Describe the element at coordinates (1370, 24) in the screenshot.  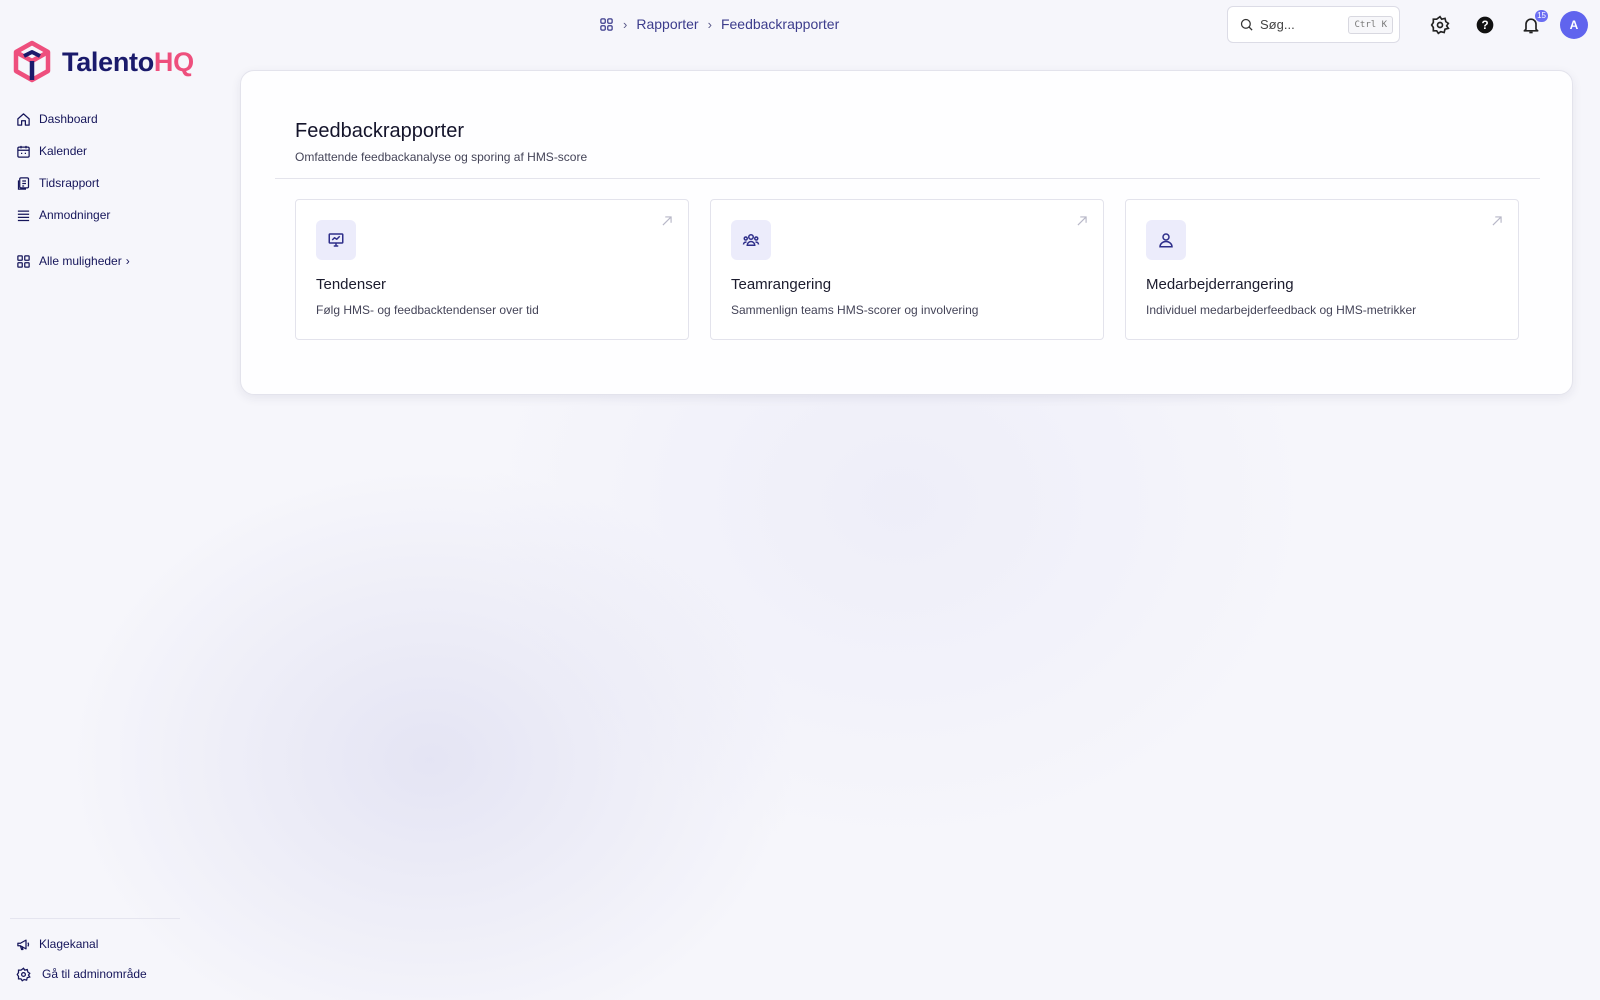
I see `search-shortcut-hint: Ctrl K` at that location.